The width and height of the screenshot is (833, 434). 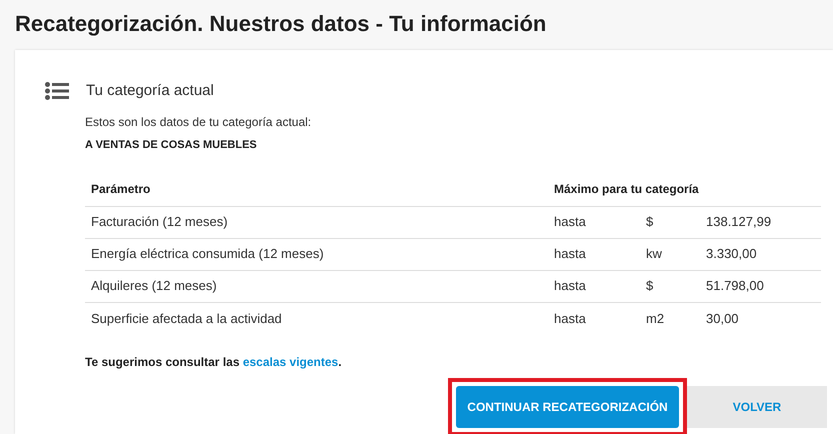 I want to click on suggestion-text: Te sugerimos consultar las escalas vigentes., so click(x=214, y=362).